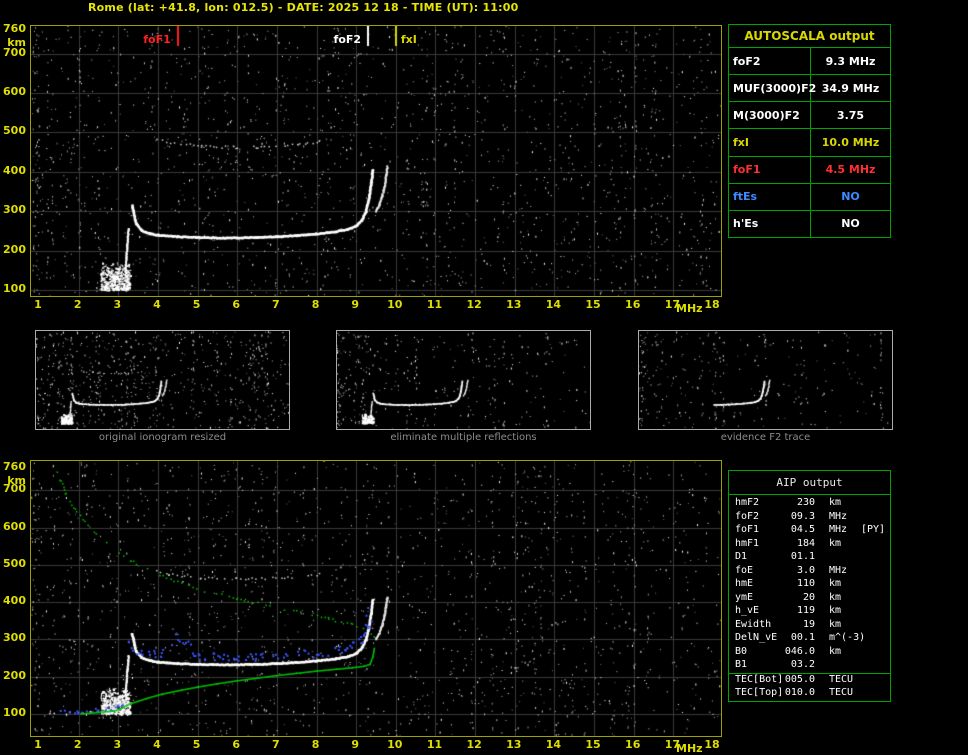  I want to click on thumbnail-eliminate-reflections, so click(463, 380).